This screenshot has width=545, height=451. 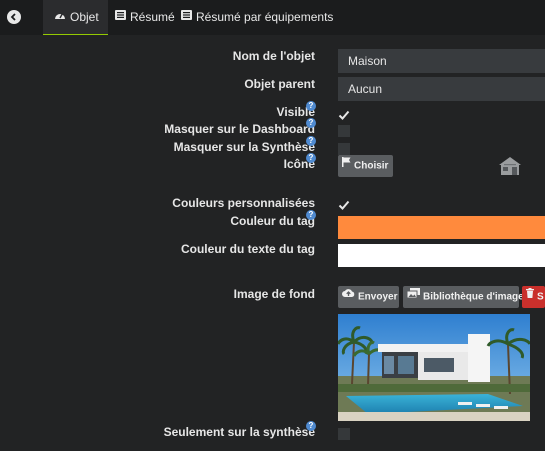 What do you see at coordinates (239, 129) in the screenshot?
I see `masquer-dashboard-label: Masquer sur le Dashboard` at bounding box center [239, 129].